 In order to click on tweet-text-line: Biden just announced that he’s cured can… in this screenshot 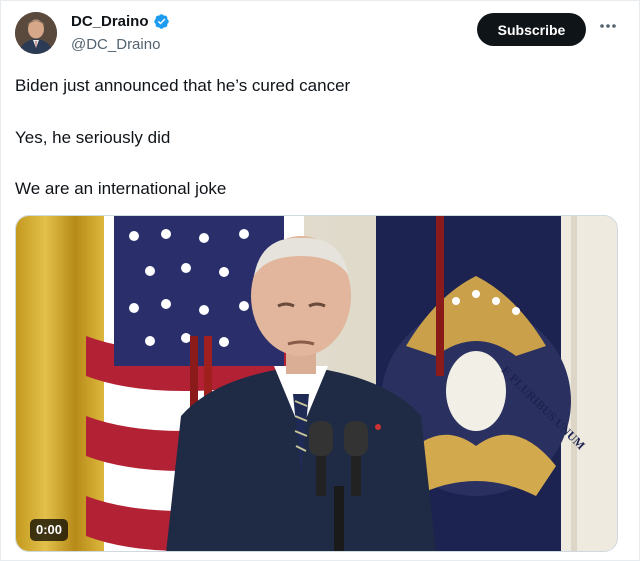, I will do `click(183, 85)`.